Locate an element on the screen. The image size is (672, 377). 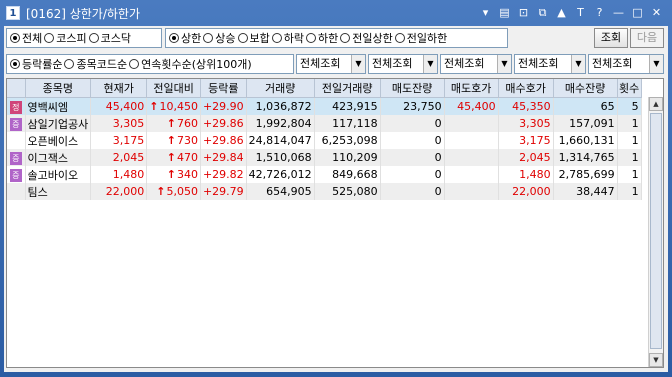
column-header: 종목명 is located at coordinates (58, 88).